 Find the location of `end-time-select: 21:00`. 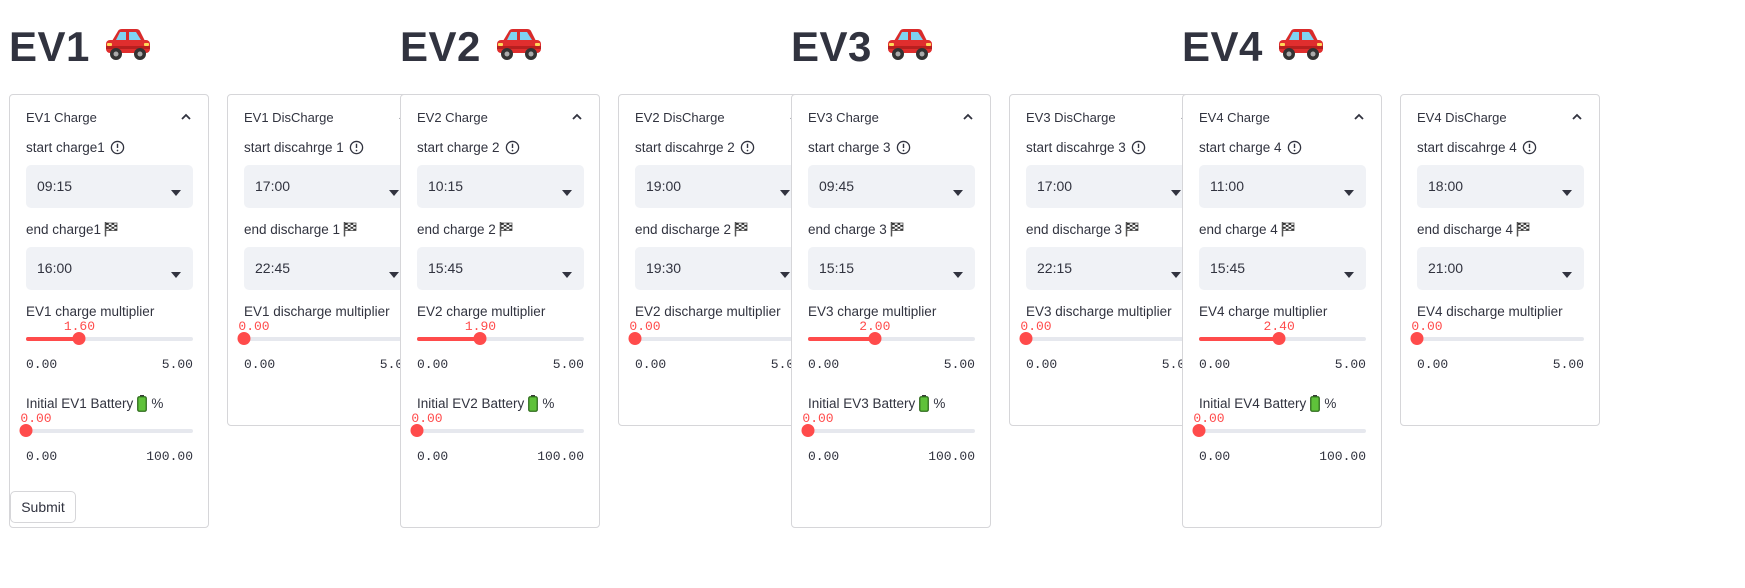

end-time-select: 21:00 is located at coordinates (1500, 268).